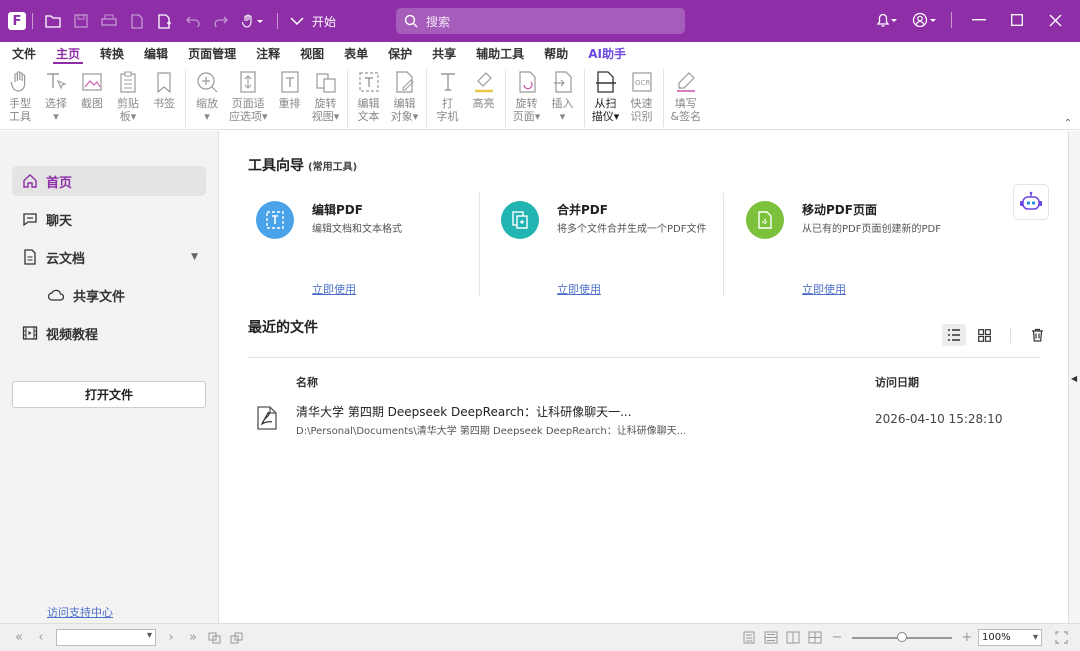  Describe the element at coordinates (283, 328) in the screenshot. I see `recent-files-title: 最近的文件` at that location.